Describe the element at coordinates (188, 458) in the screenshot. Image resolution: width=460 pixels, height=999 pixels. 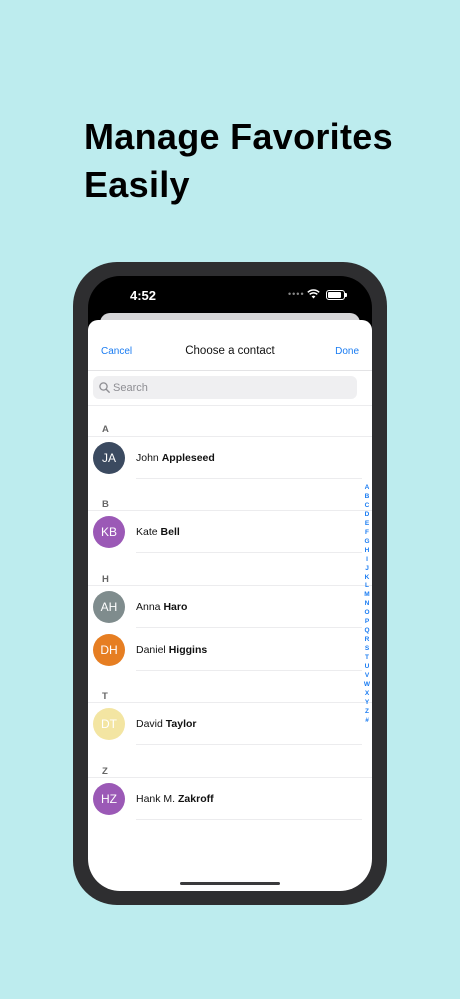
I see `contact-last-name: Appleseed` at that location.